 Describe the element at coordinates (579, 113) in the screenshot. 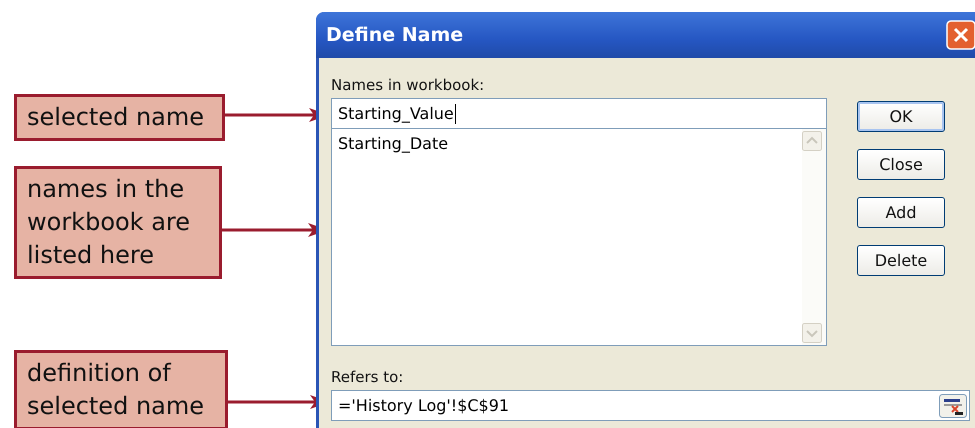

I see `name-input-field: Starting_Value` at that location.